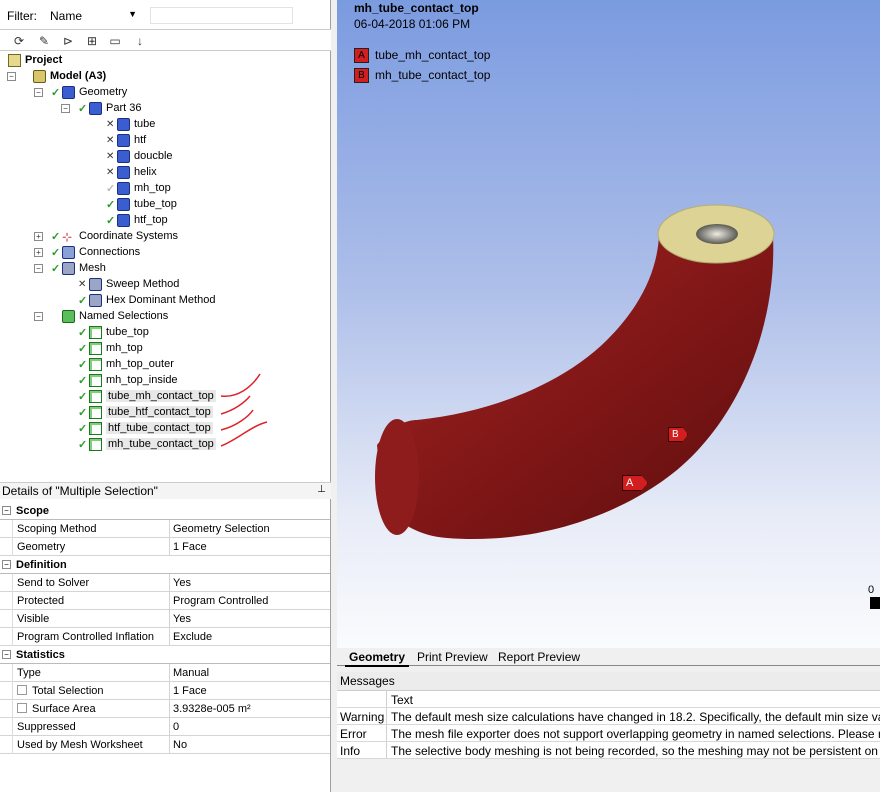 The image size is (880, 792). Describe the element at coordinates (78, 268) in the screenshot. I see `tree-item-mesh: ✓ Mesh` at that location.